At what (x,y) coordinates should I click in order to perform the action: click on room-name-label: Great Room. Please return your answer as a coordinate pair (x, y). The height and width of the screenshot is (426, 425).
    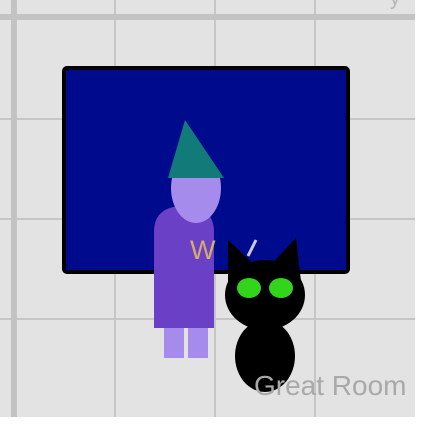
    Looking at the image, I should click on (330, 385).